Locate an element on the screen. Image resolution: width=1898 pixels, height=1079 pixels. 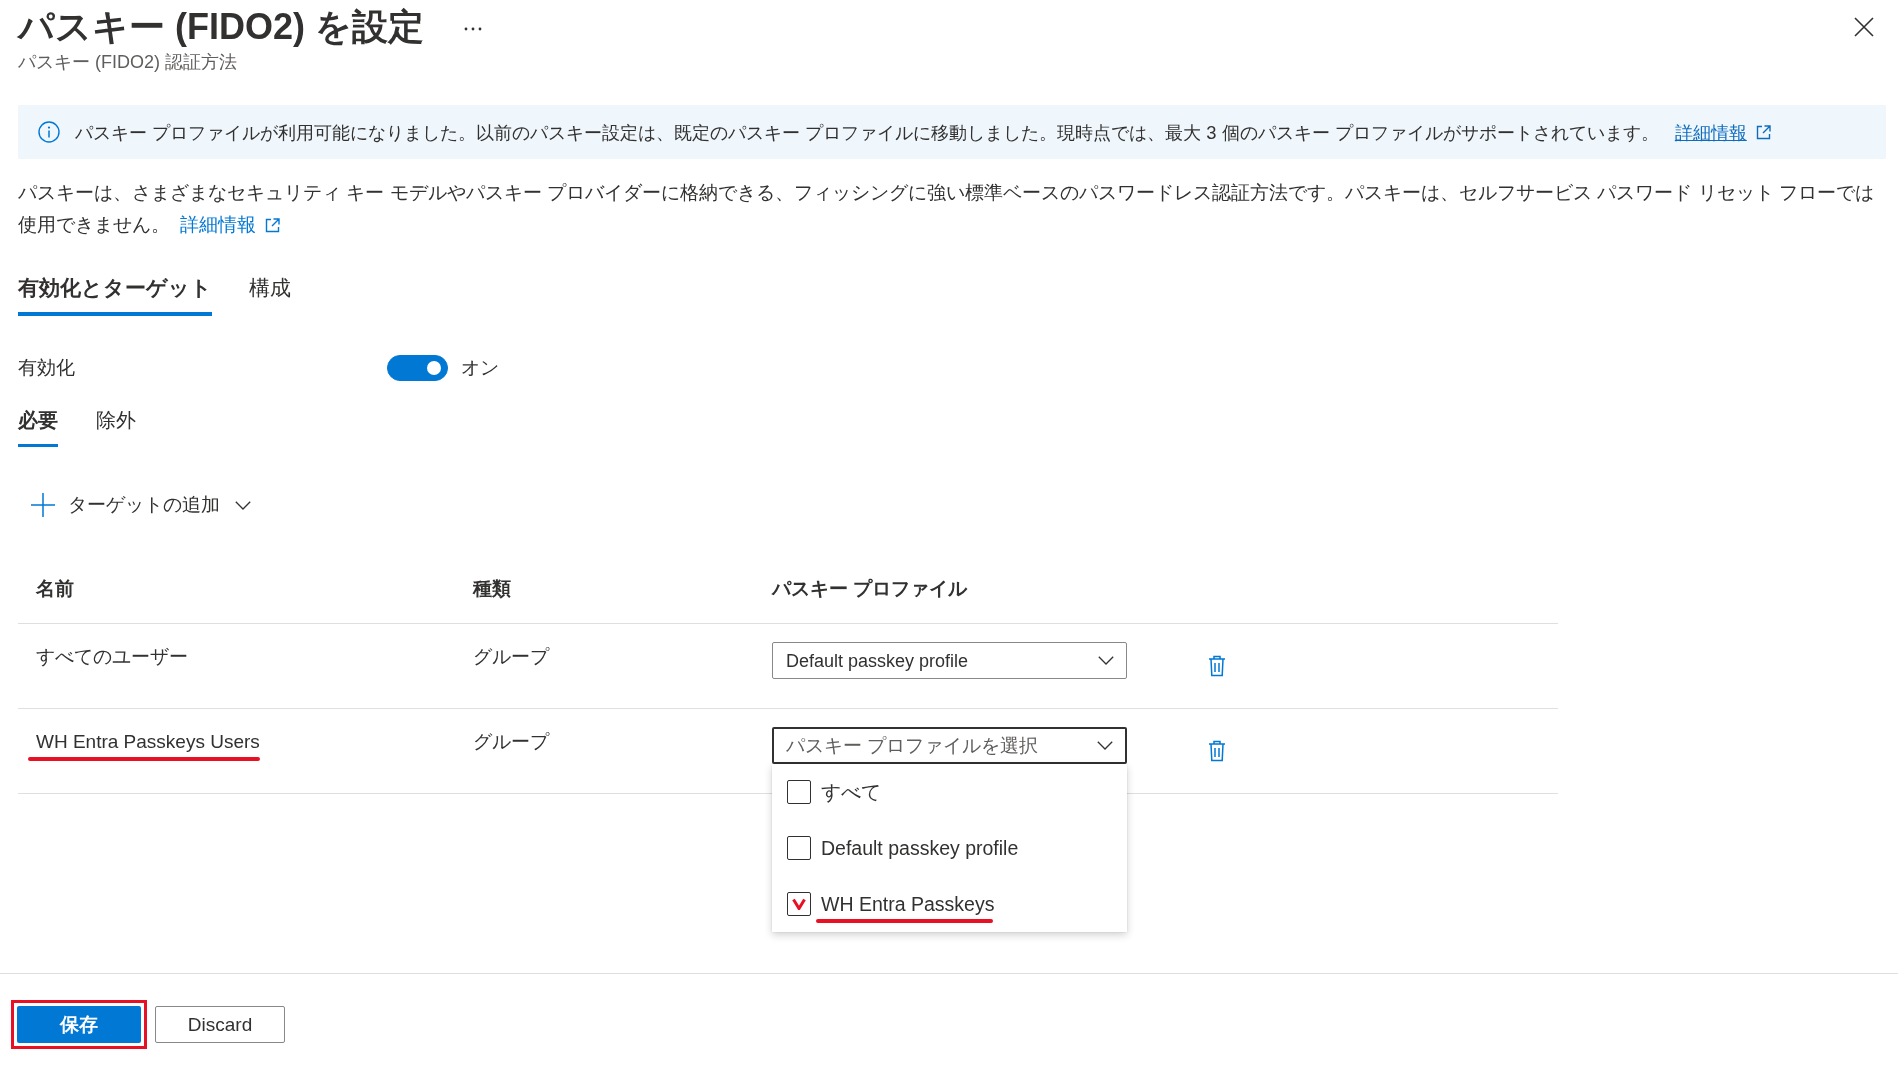
check-icon is located at coordinates (799, 904).